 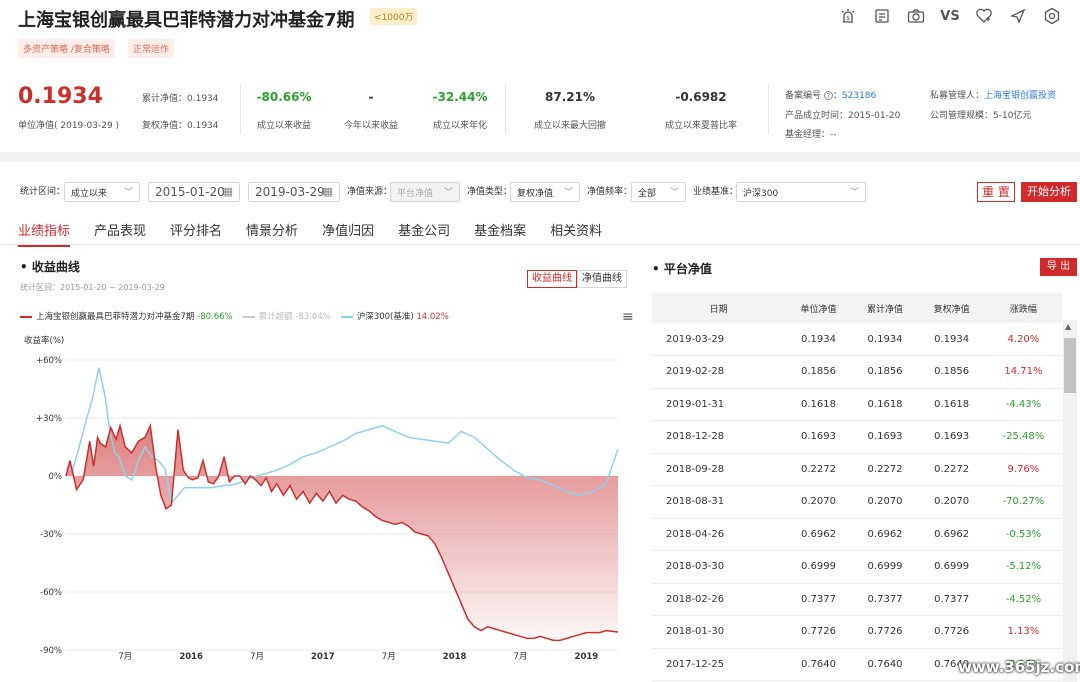 I want to click on tab-performance: 业绩指标, so click(x=44, y=233).